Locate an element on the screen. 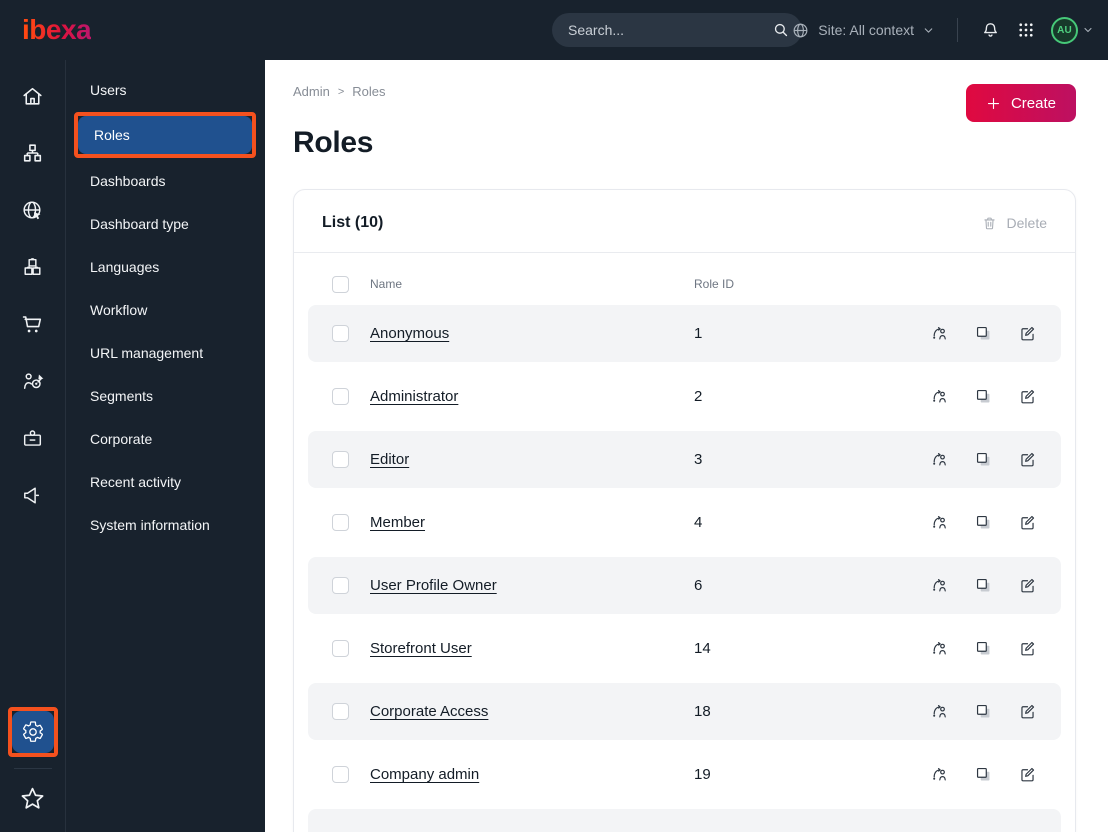  search-input is located at coordinates (670, 30).